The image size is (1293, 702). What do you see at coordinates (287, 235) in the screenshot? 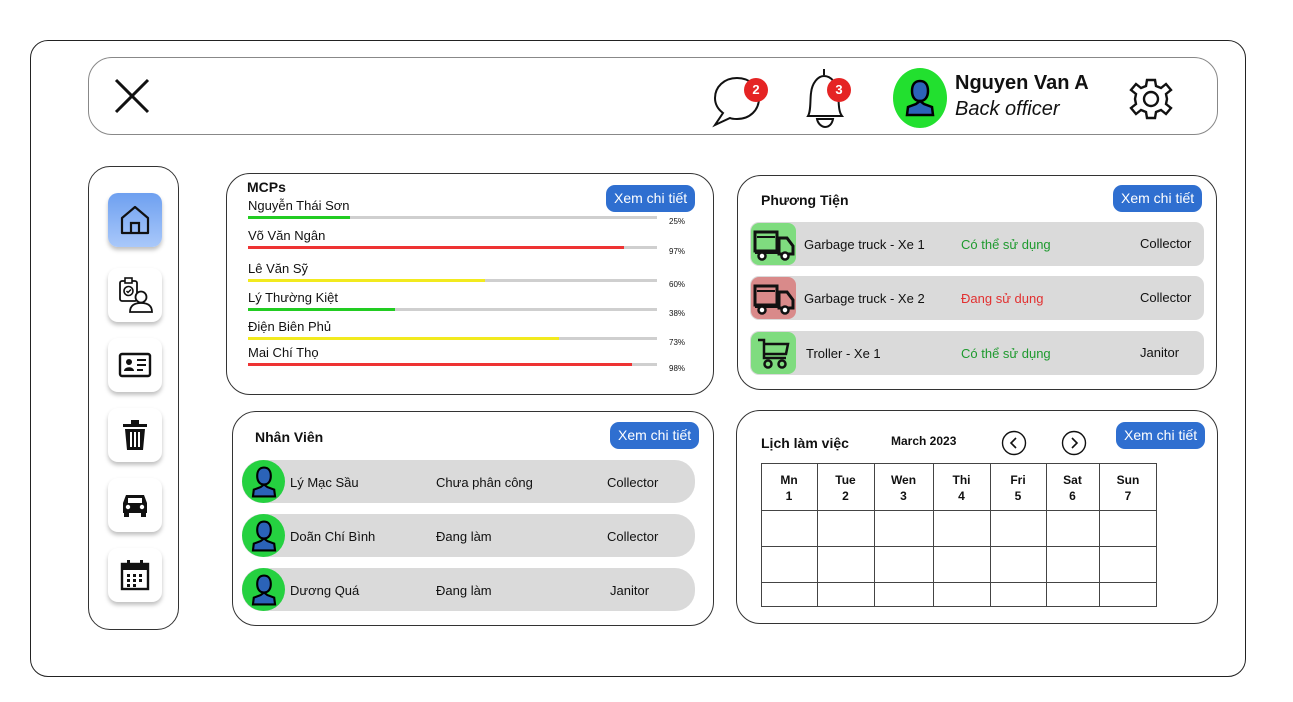
I see `mcp-name: Võ Văn Ngân` at bounding box center [287, 235].